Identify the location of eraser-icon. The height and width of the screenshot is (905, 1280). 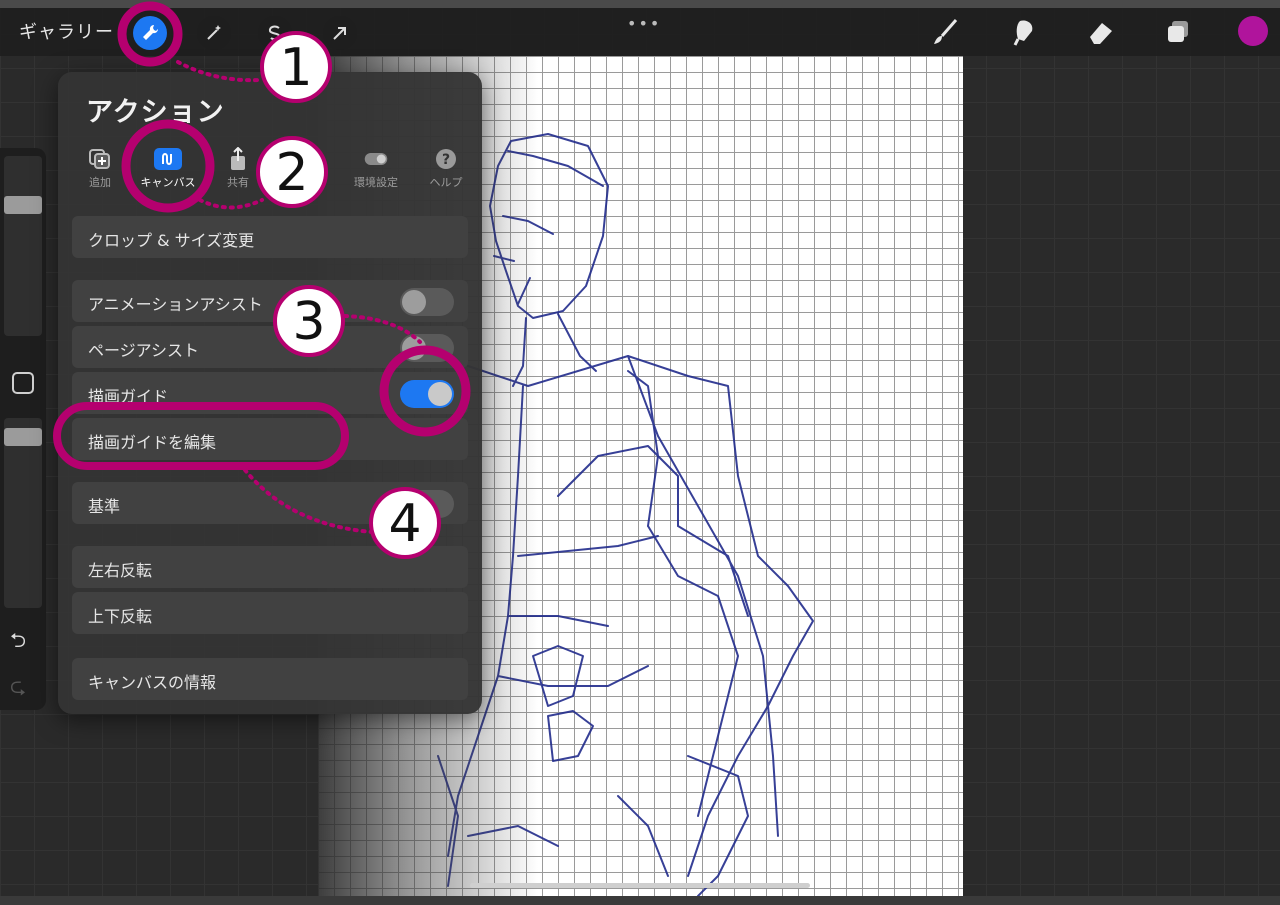
(1101, 33).